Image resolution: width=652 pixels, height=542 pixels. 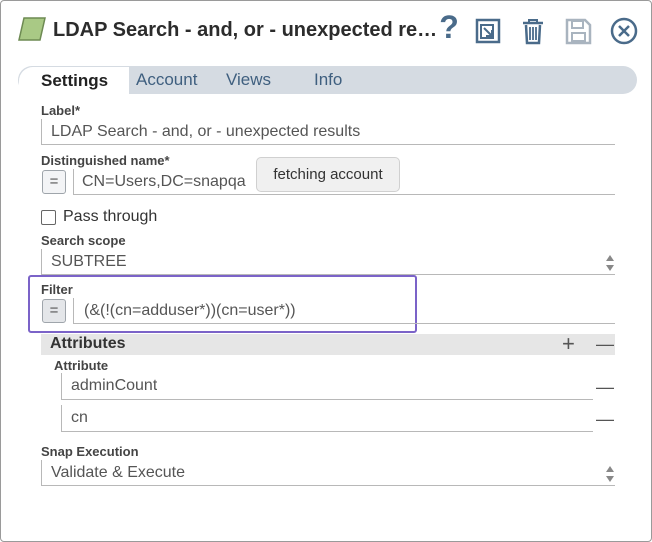 I want to click on scope-dropdown-icon, so click(x=610, y=263).